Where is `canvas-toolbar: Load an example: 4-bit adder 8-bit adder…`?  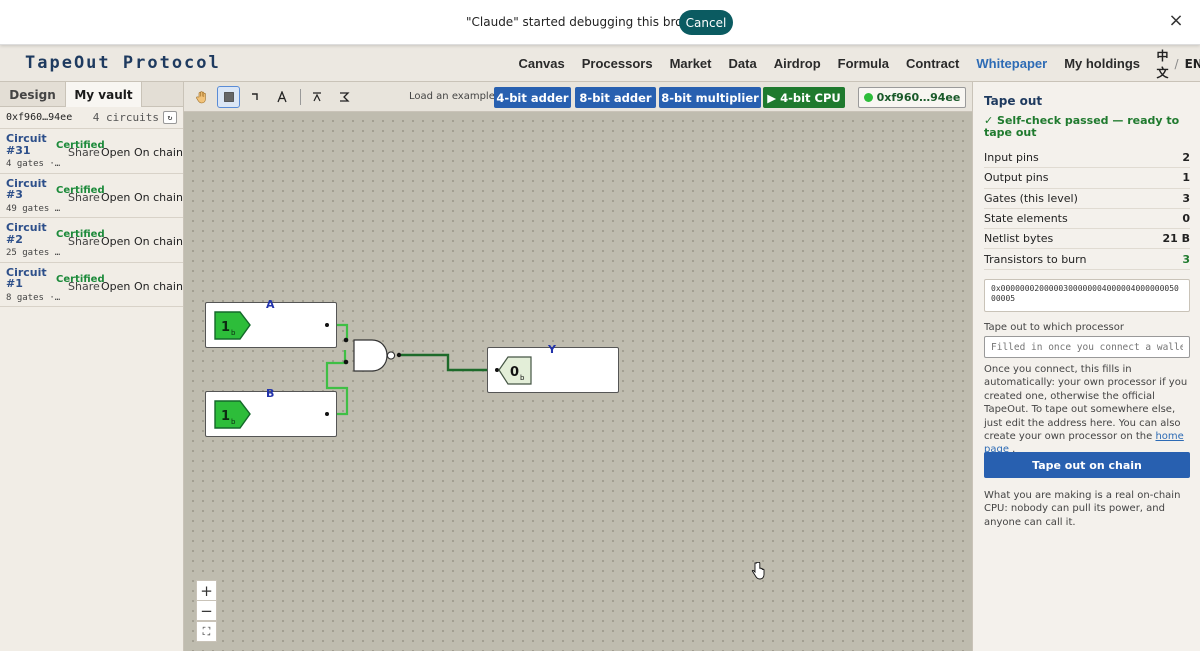 canvas-toolbar: Load an example: 4-bit adder 8-bit adder… is located at coordinates (578, 97).